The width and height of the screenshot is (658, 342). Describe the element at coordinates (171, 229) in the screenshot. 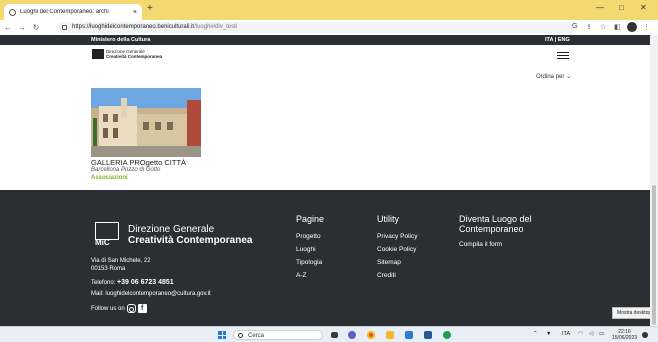

I see `footer-logo-line1: Direzione Generale` at that location.